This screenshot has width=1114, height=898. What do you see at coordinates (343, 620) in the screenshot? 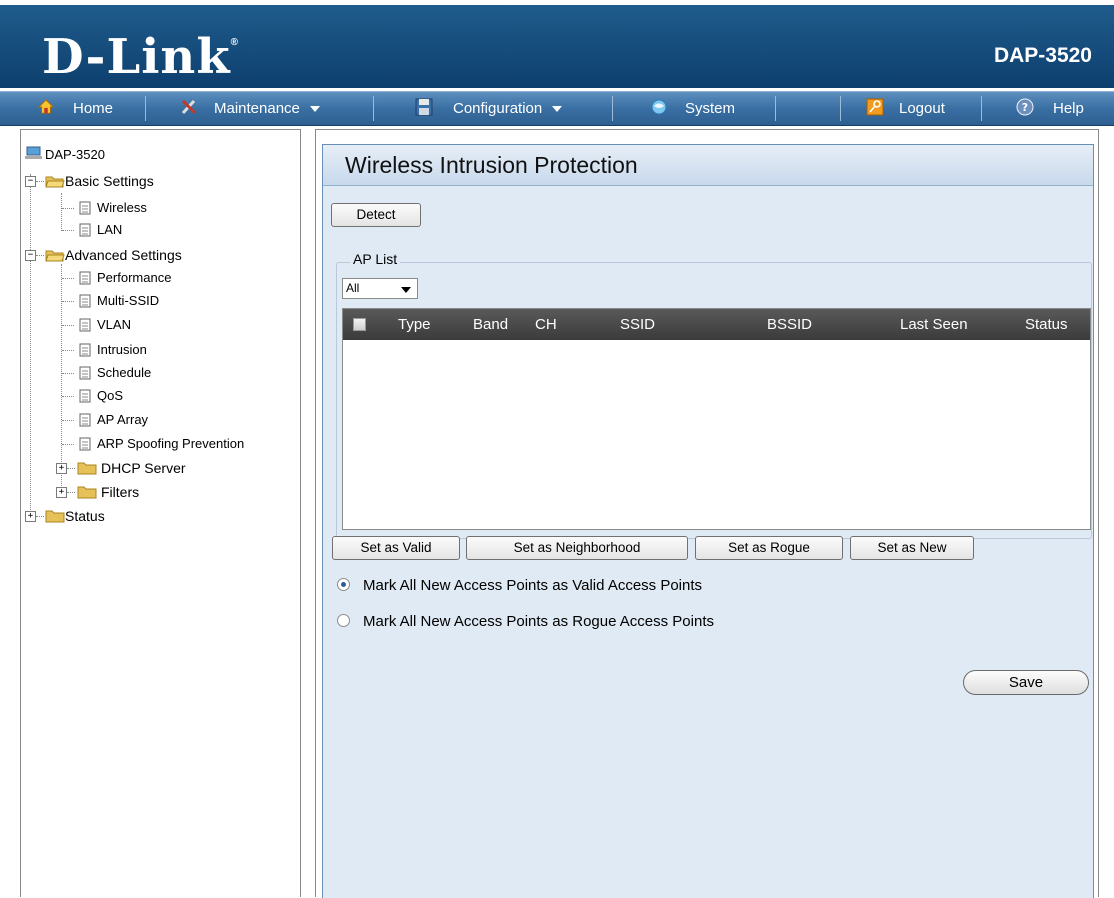
I see `mark-rogue-radio` at bounding box center [343, 620].